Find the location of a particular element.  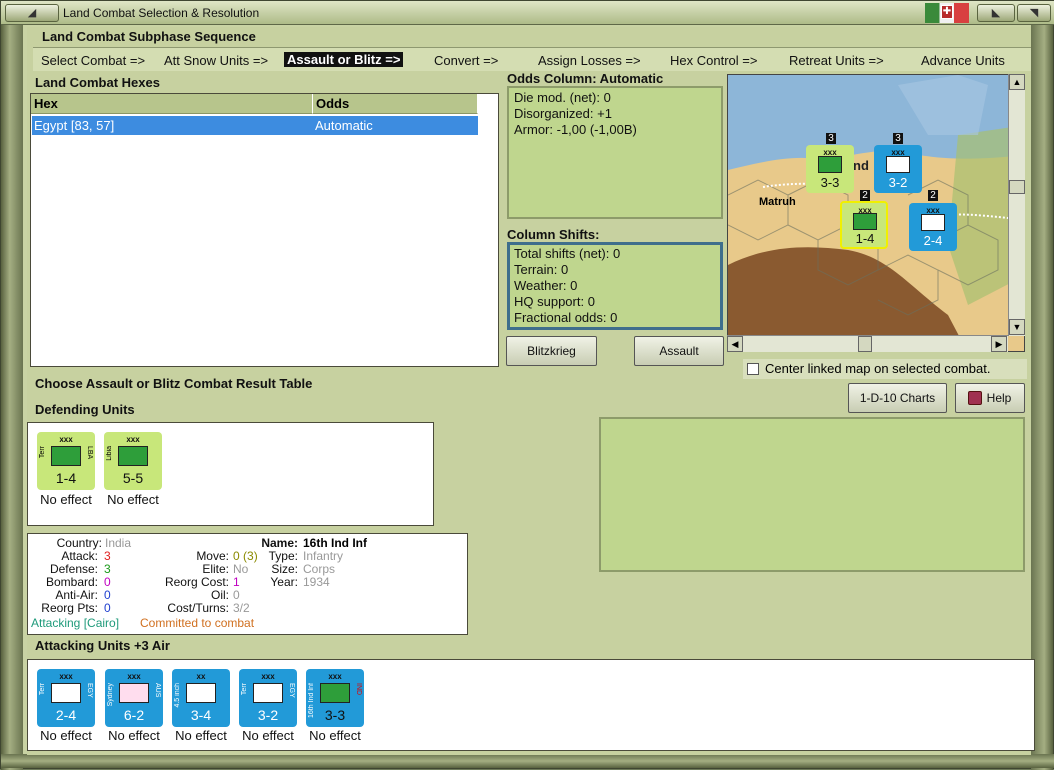

map-horizontal-scrollbar: ◀ ▶ is located at coordinates (867, 343).